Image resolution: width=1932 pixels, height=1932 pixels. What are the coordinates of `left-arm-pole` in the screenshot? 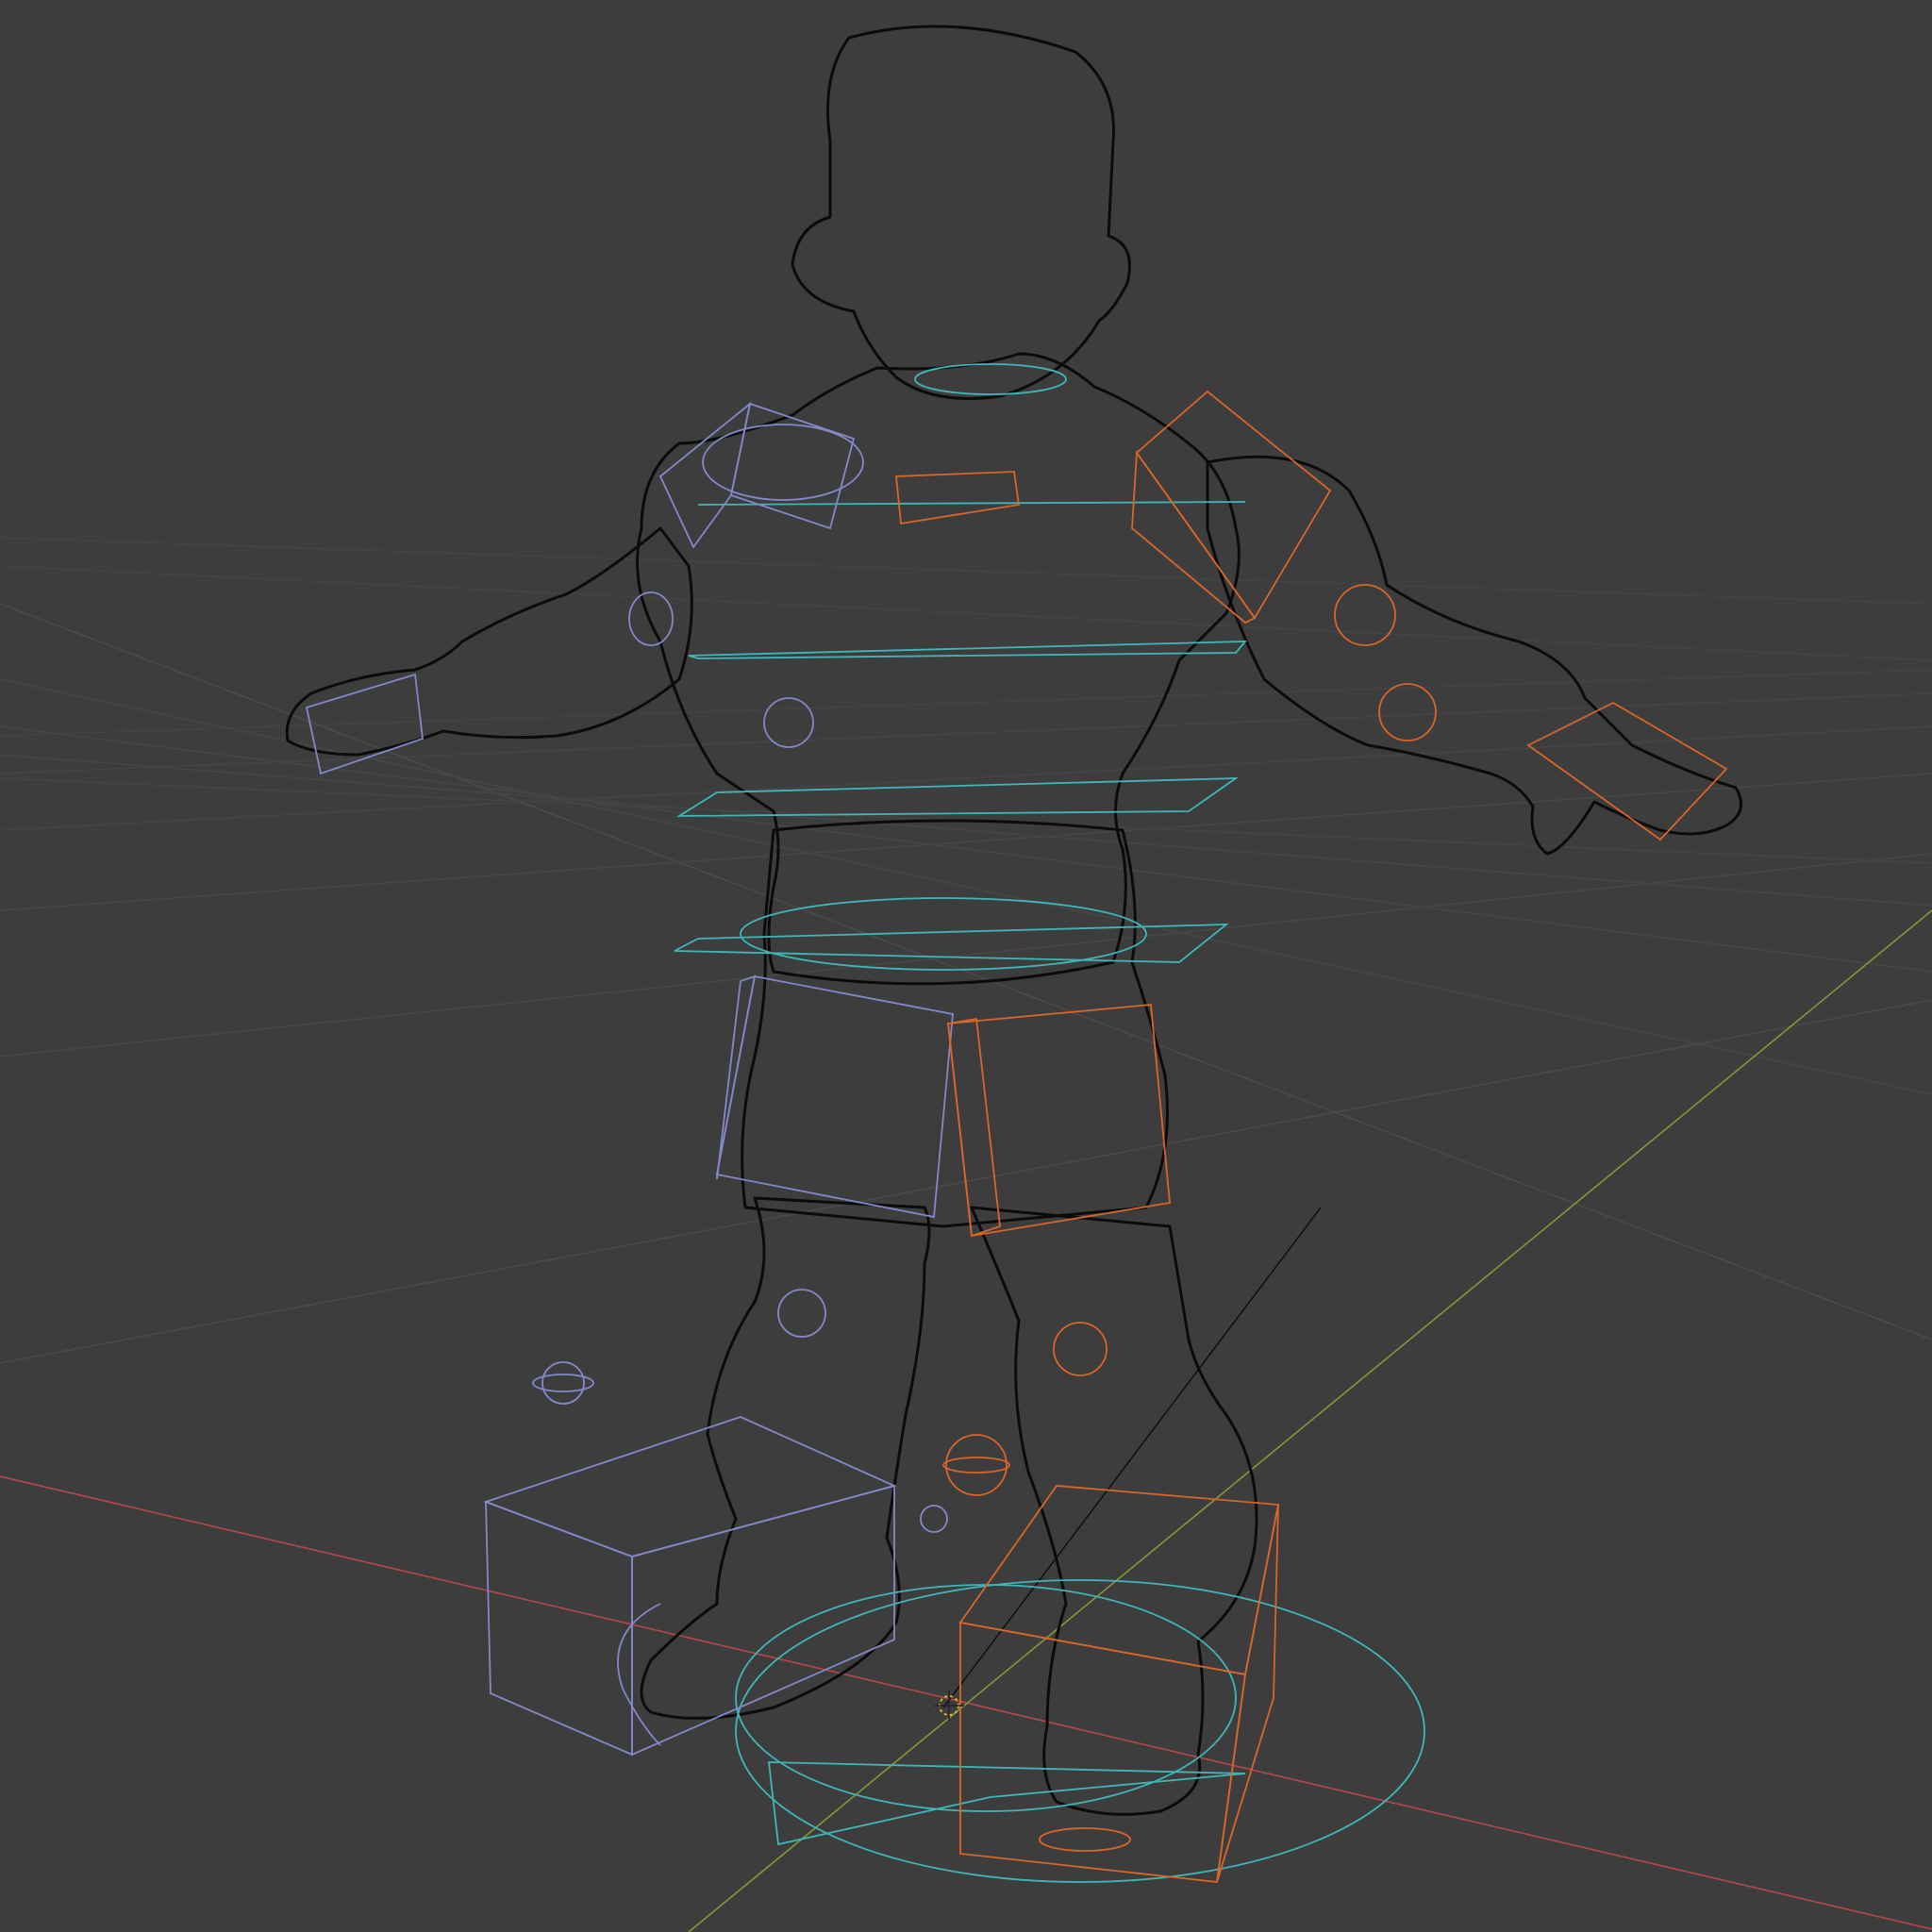 It's located at (789, 723).